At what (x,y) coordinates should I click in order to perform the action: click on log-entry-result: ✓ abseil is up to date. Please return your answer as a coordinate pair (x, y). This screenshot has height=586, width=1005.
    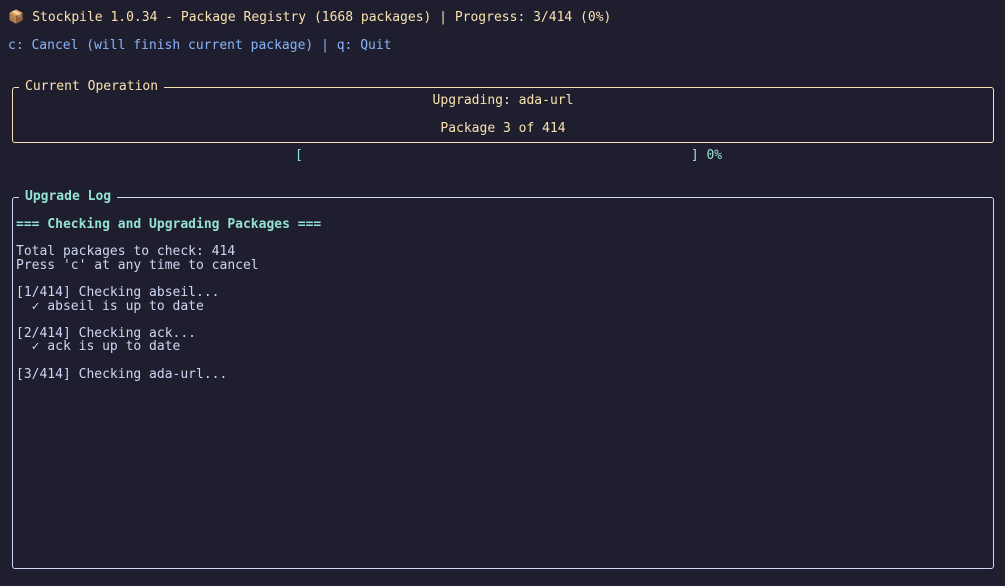
    Looking at the image, I should click on (110, 306).